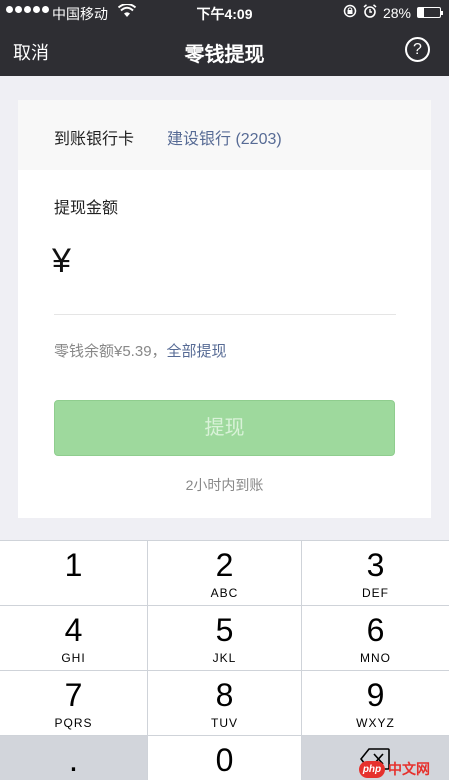 This screenshot has height=780, width=449. I want to click on key-4: 4 GHI, so click(73, 638).